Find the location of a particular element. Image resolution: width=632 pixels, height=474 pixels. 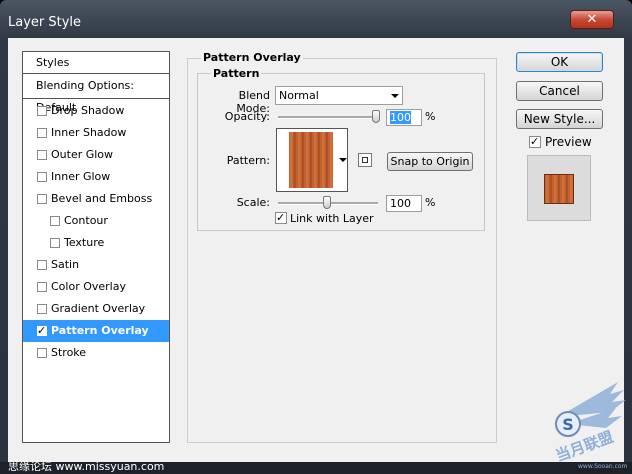

style-item-label: Gradient Overlay is located at coordinates (98, 308).